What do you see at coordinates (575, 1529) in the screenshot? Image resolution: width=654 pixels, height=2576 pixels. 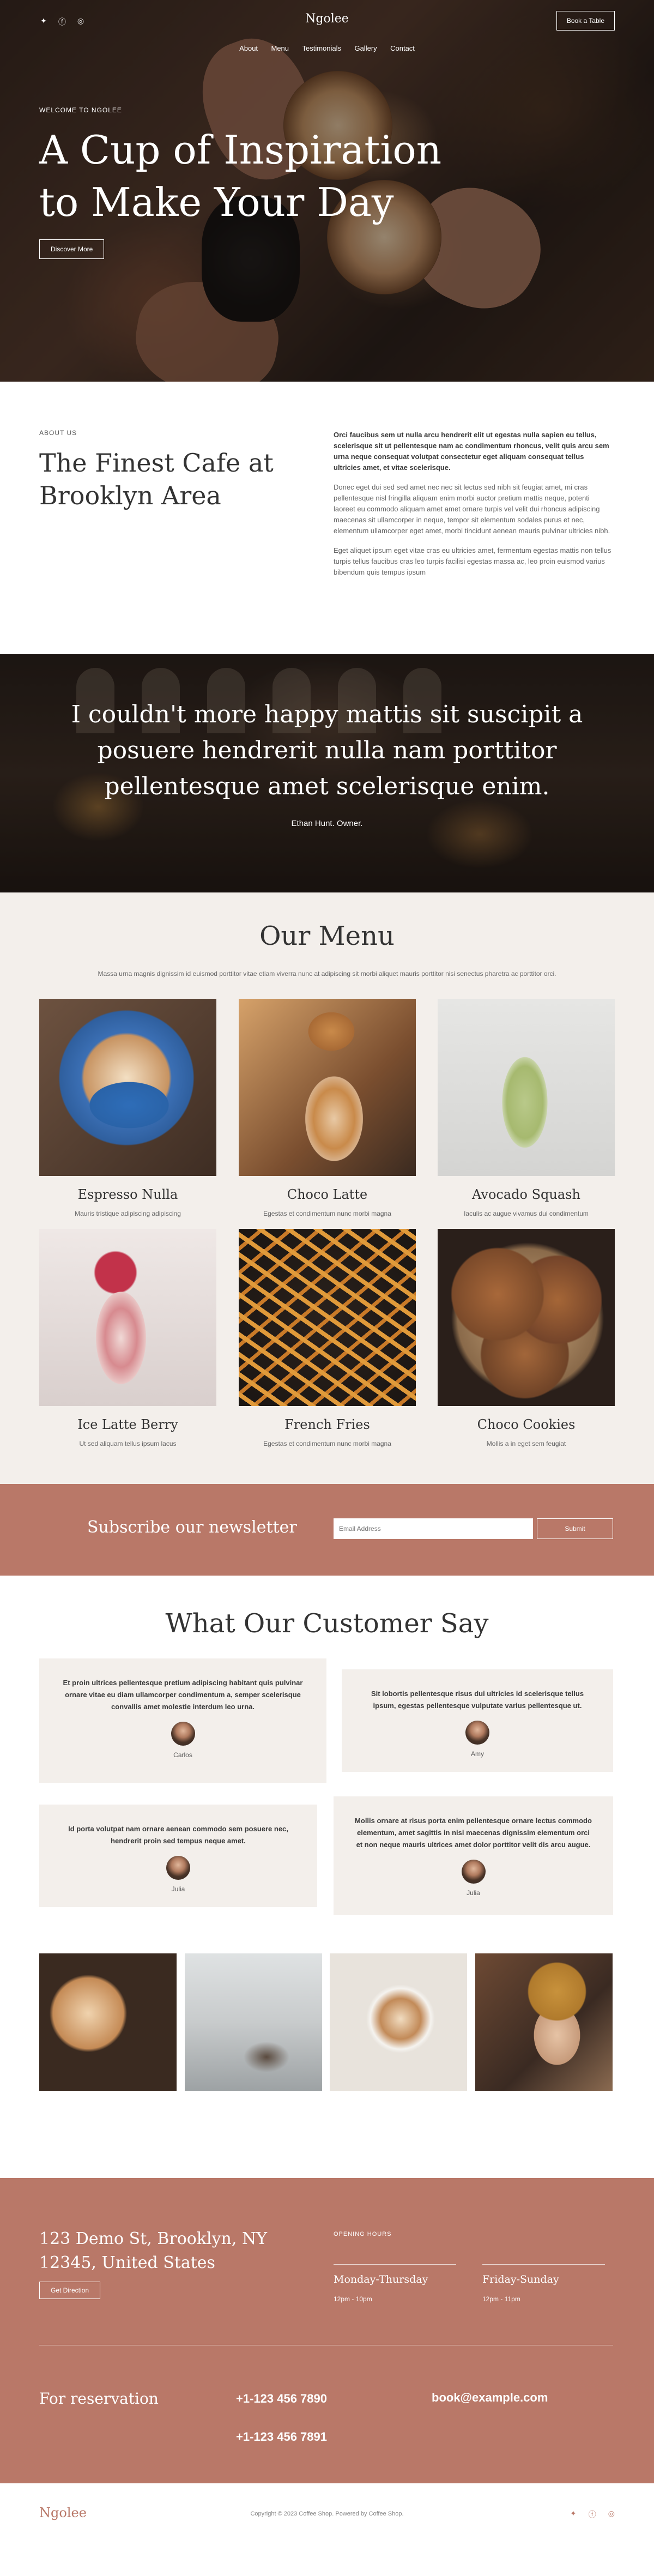 I see `submit-button: Submit` at bounding box center [575, 1529].